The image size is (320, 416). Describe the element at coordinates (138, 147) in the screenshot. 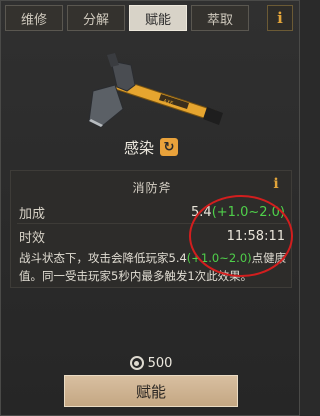

I see `skill-name: 感染` at that location.